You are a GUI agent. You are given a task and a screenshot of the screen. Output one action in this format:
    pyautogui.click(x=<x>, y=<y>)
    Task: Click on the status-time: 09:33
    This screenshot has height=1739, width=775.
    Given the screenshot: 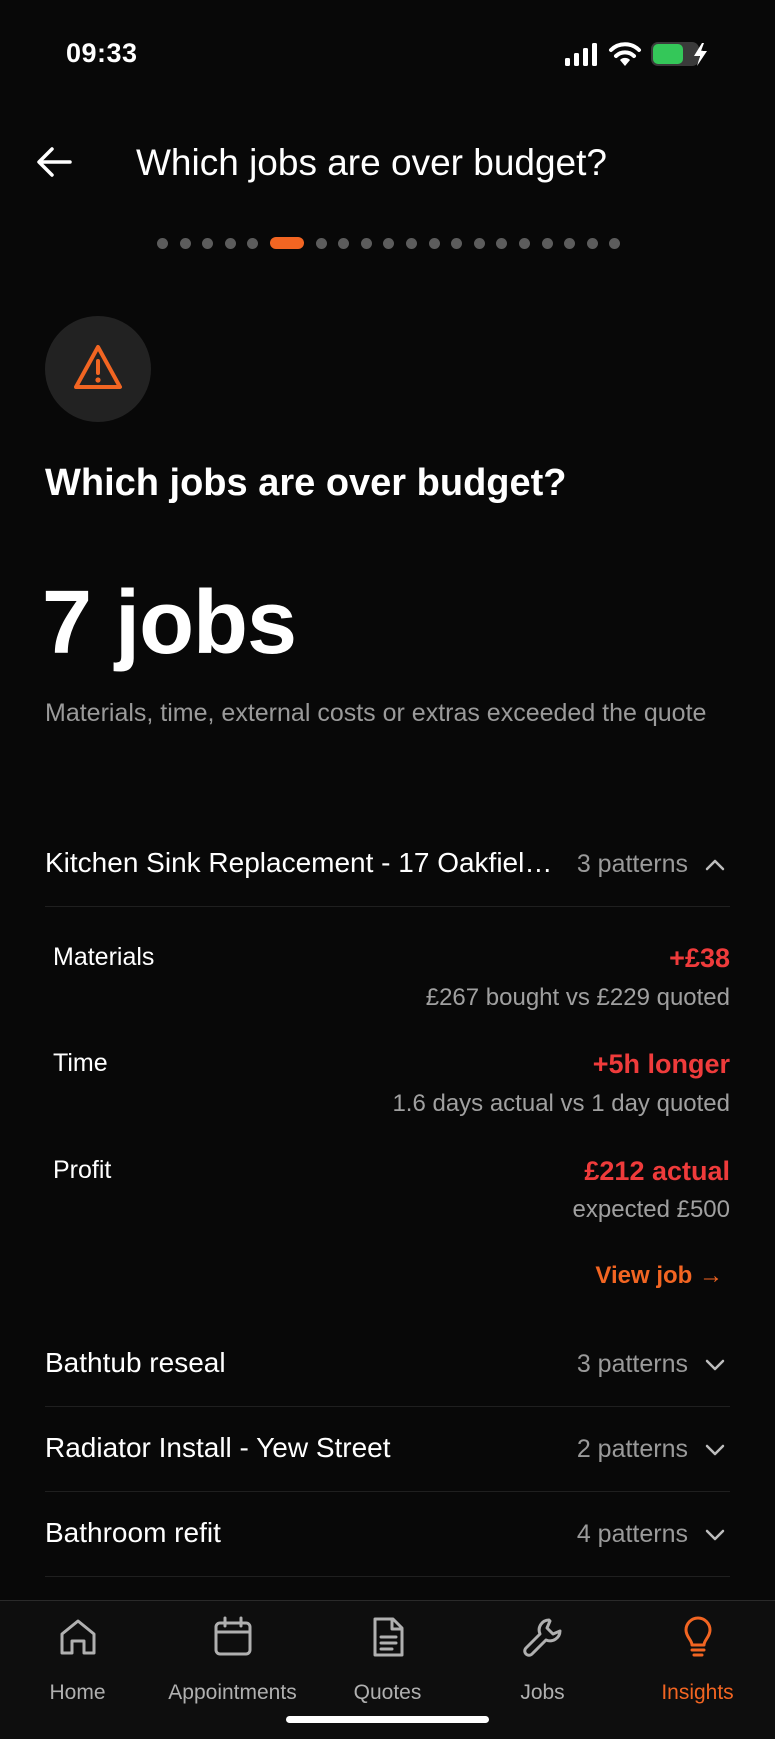 What is the action you would take?
    pyautogui.click(x=102, y=53)
    